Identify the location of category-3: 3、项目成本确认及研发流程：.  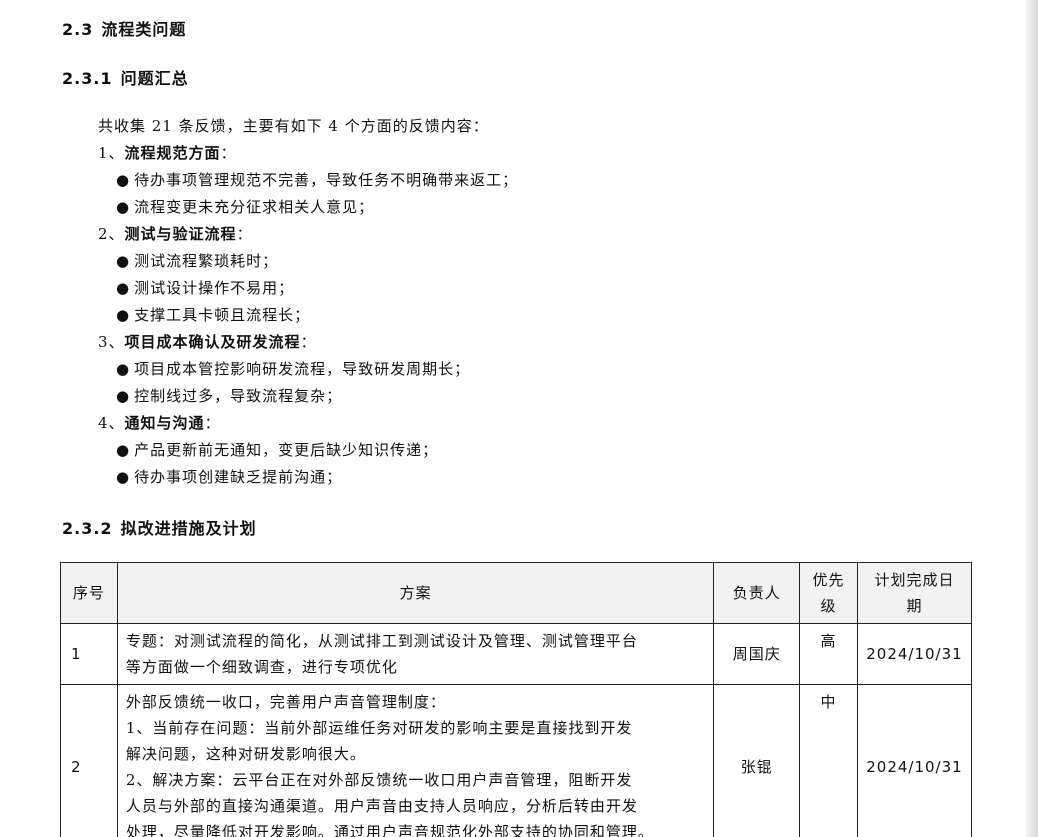
(207, 341).